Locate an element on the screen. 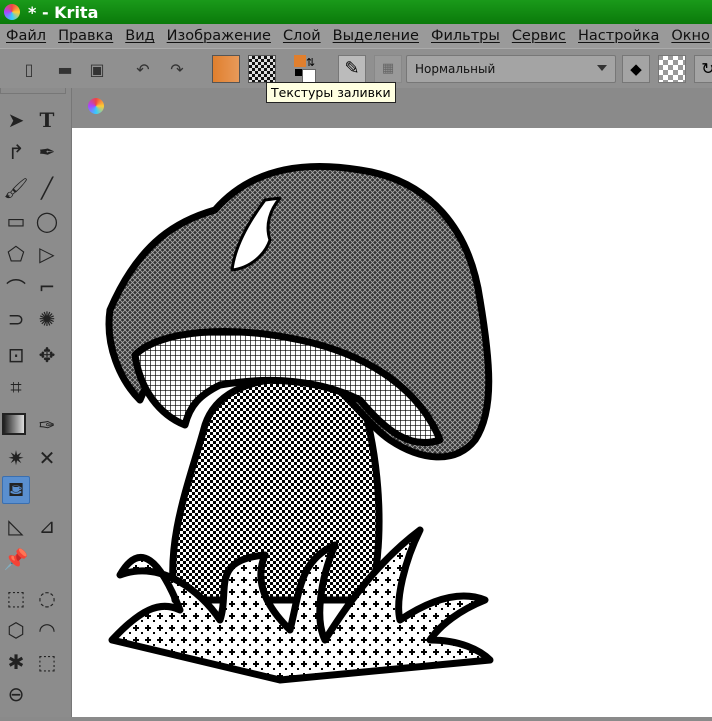 This screenshot has height=721, width=712. menu-filters: Фильтры is located at coordinates (465, 36).